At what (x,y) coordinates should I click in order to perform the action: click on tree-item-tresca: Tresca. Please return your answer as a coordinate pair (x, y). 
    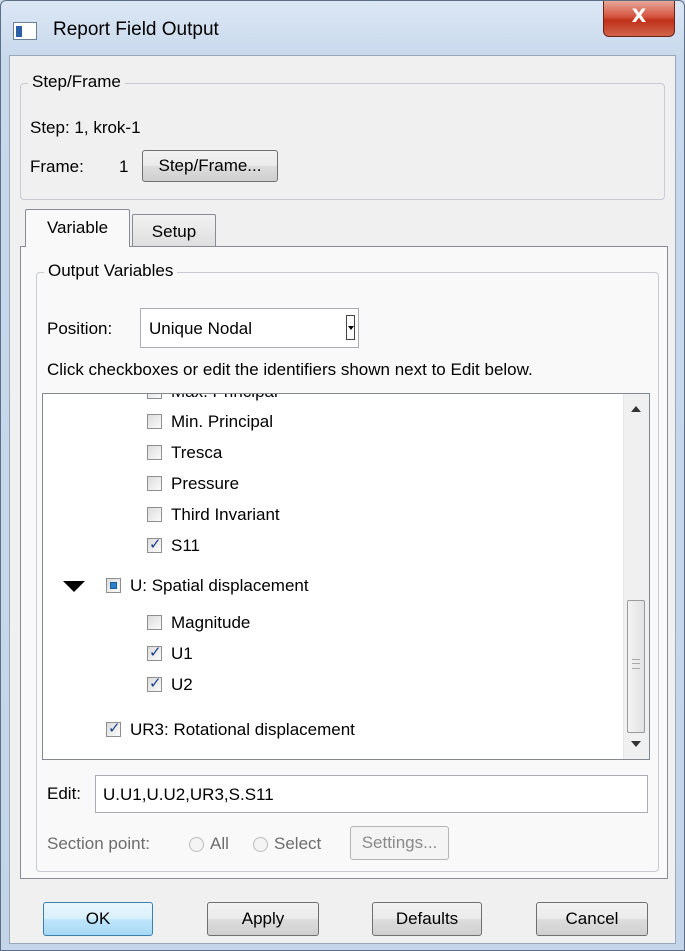
    Looking at the image, I should click on (333, 453).